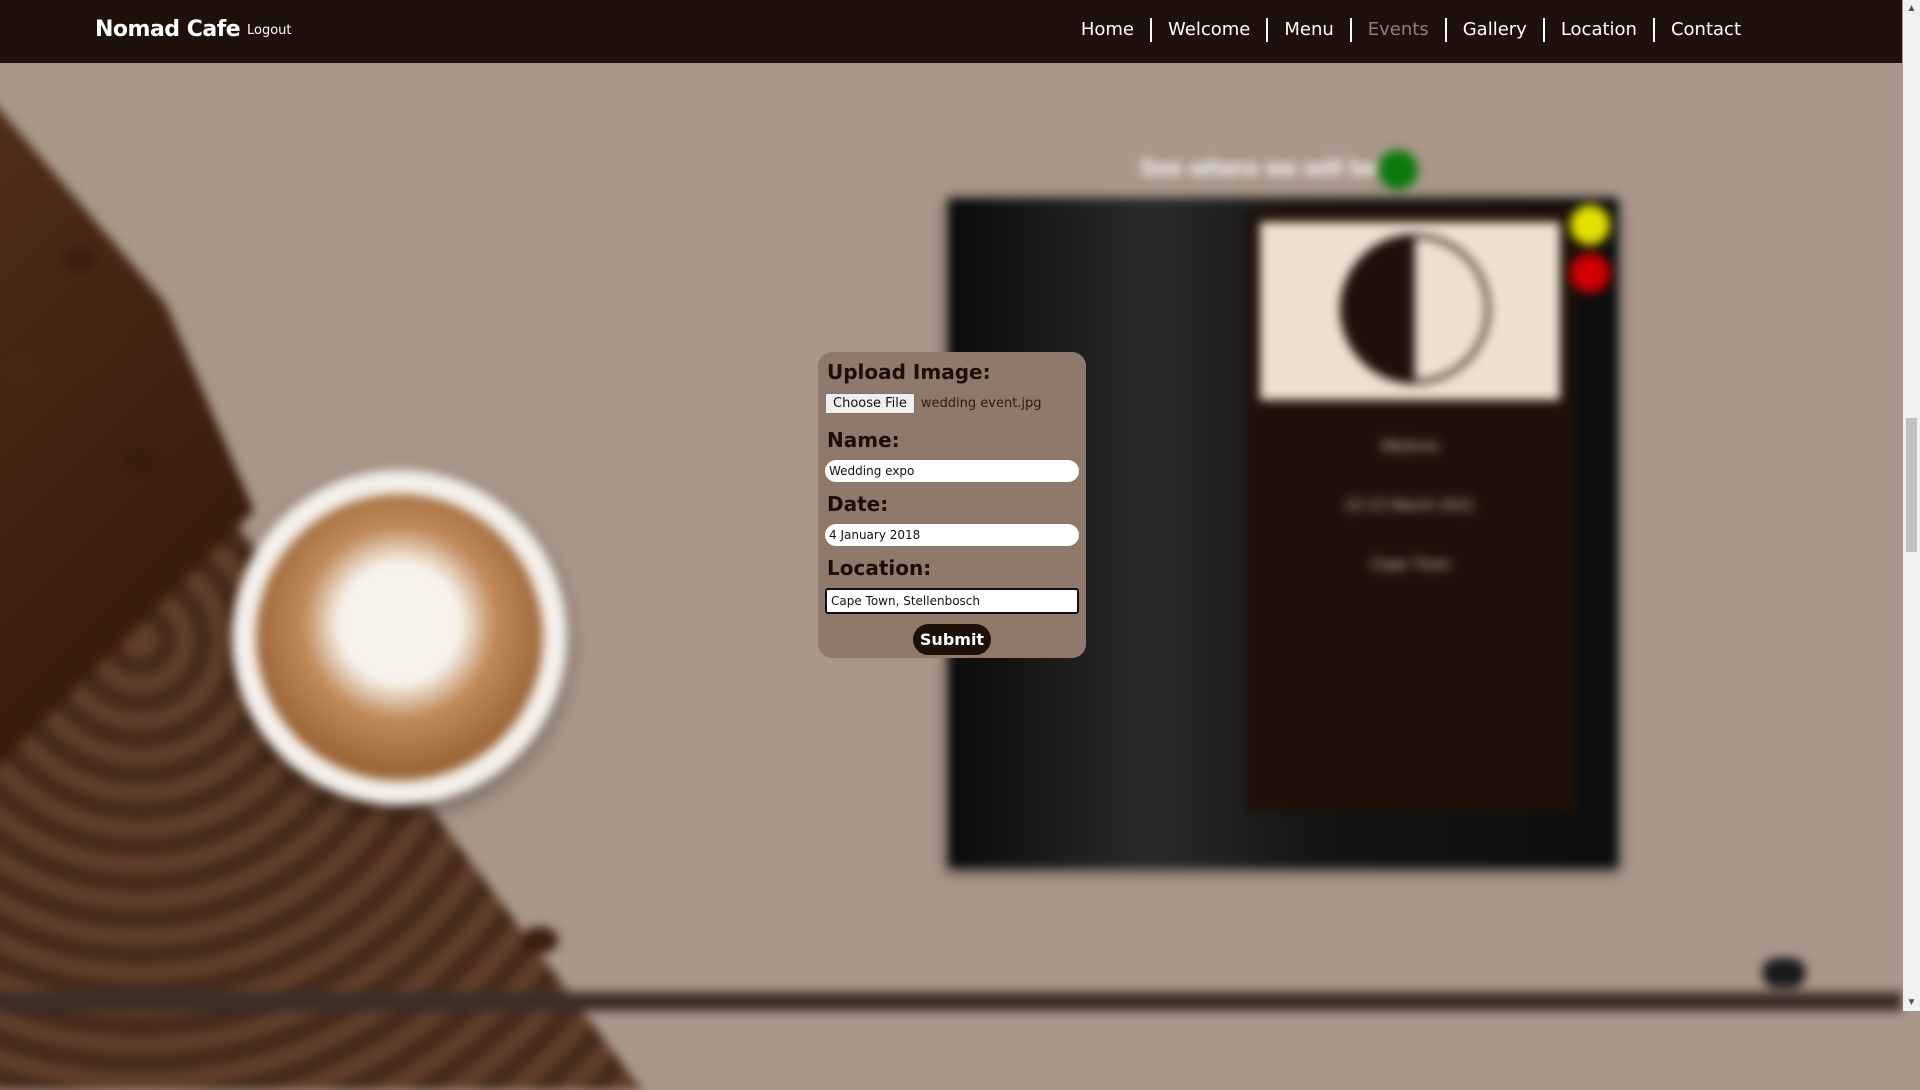 The image size is (1920, 1090). What do you see at coordinates (399, 637) in the screenshot?
I see `latte-cup-image` at bounding box center [399, 637].